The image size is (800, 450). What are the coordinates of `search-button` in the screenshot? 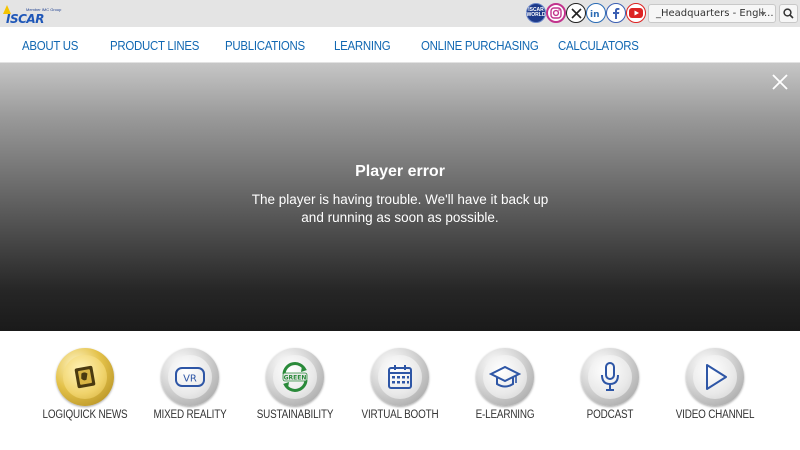 It's located at (788, 13).